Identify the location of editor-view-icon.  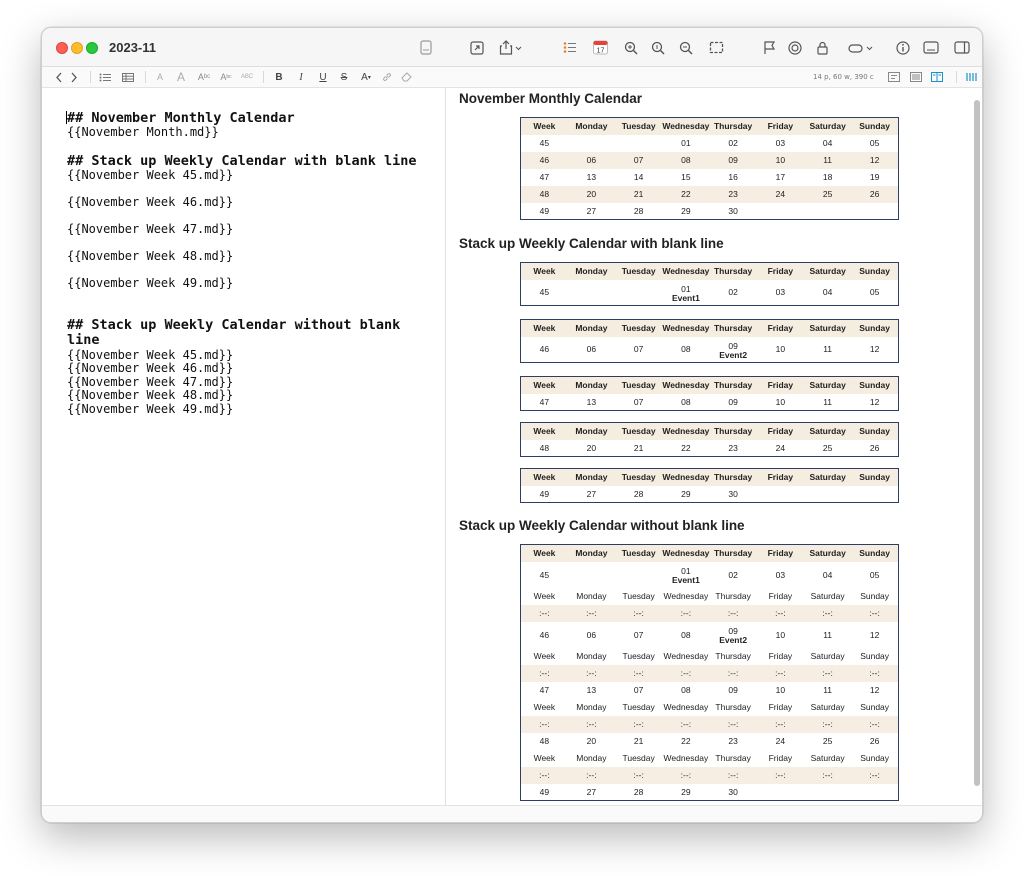
(894, 77).